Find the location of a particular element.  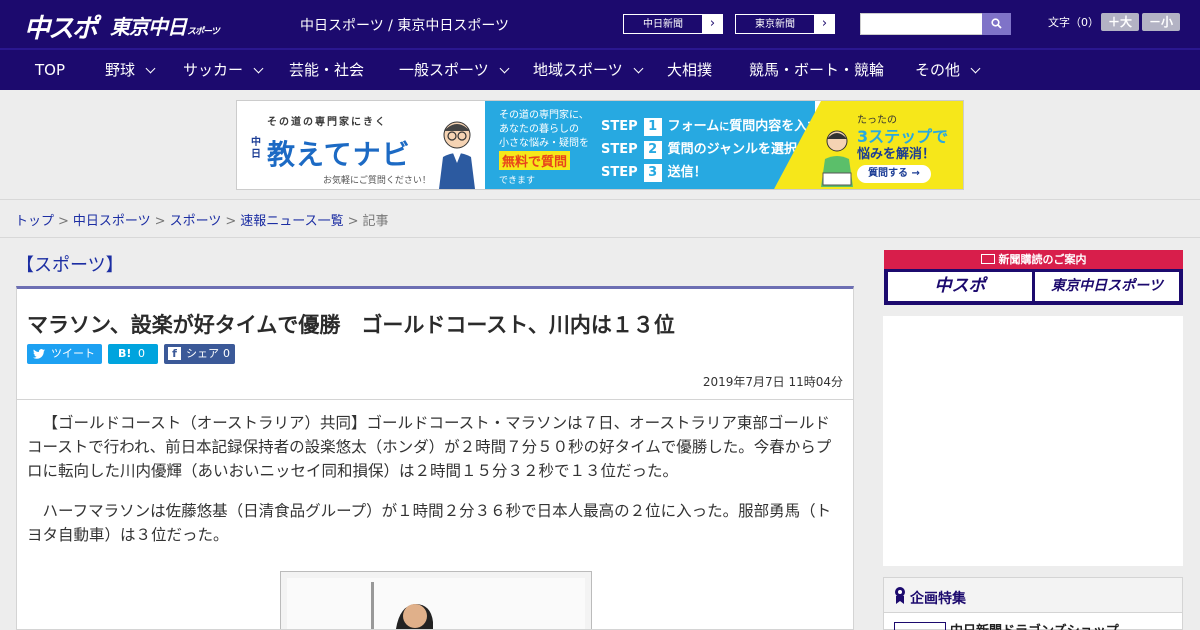

step-number: 1 is located at coordinates (652, 127).